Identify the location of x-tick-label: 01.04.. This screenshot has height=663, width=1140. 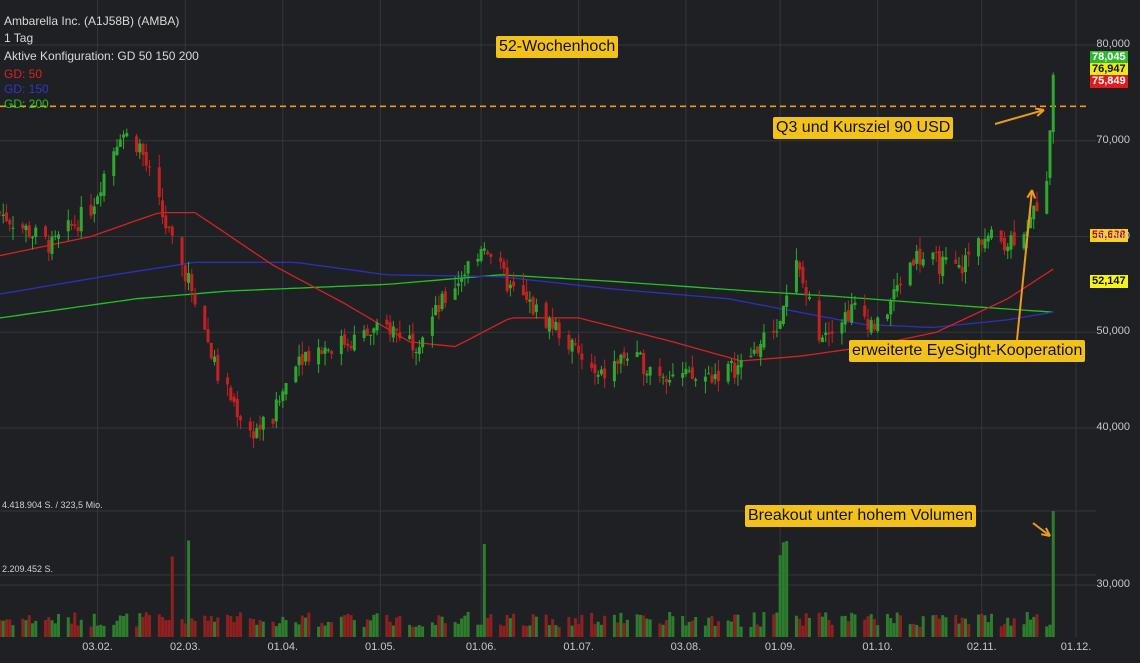
(283, 647).